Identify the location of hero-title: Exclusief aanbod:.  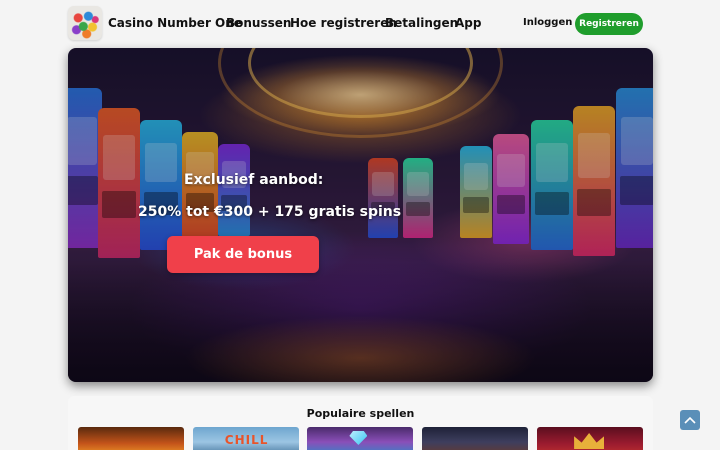
(254, 180).